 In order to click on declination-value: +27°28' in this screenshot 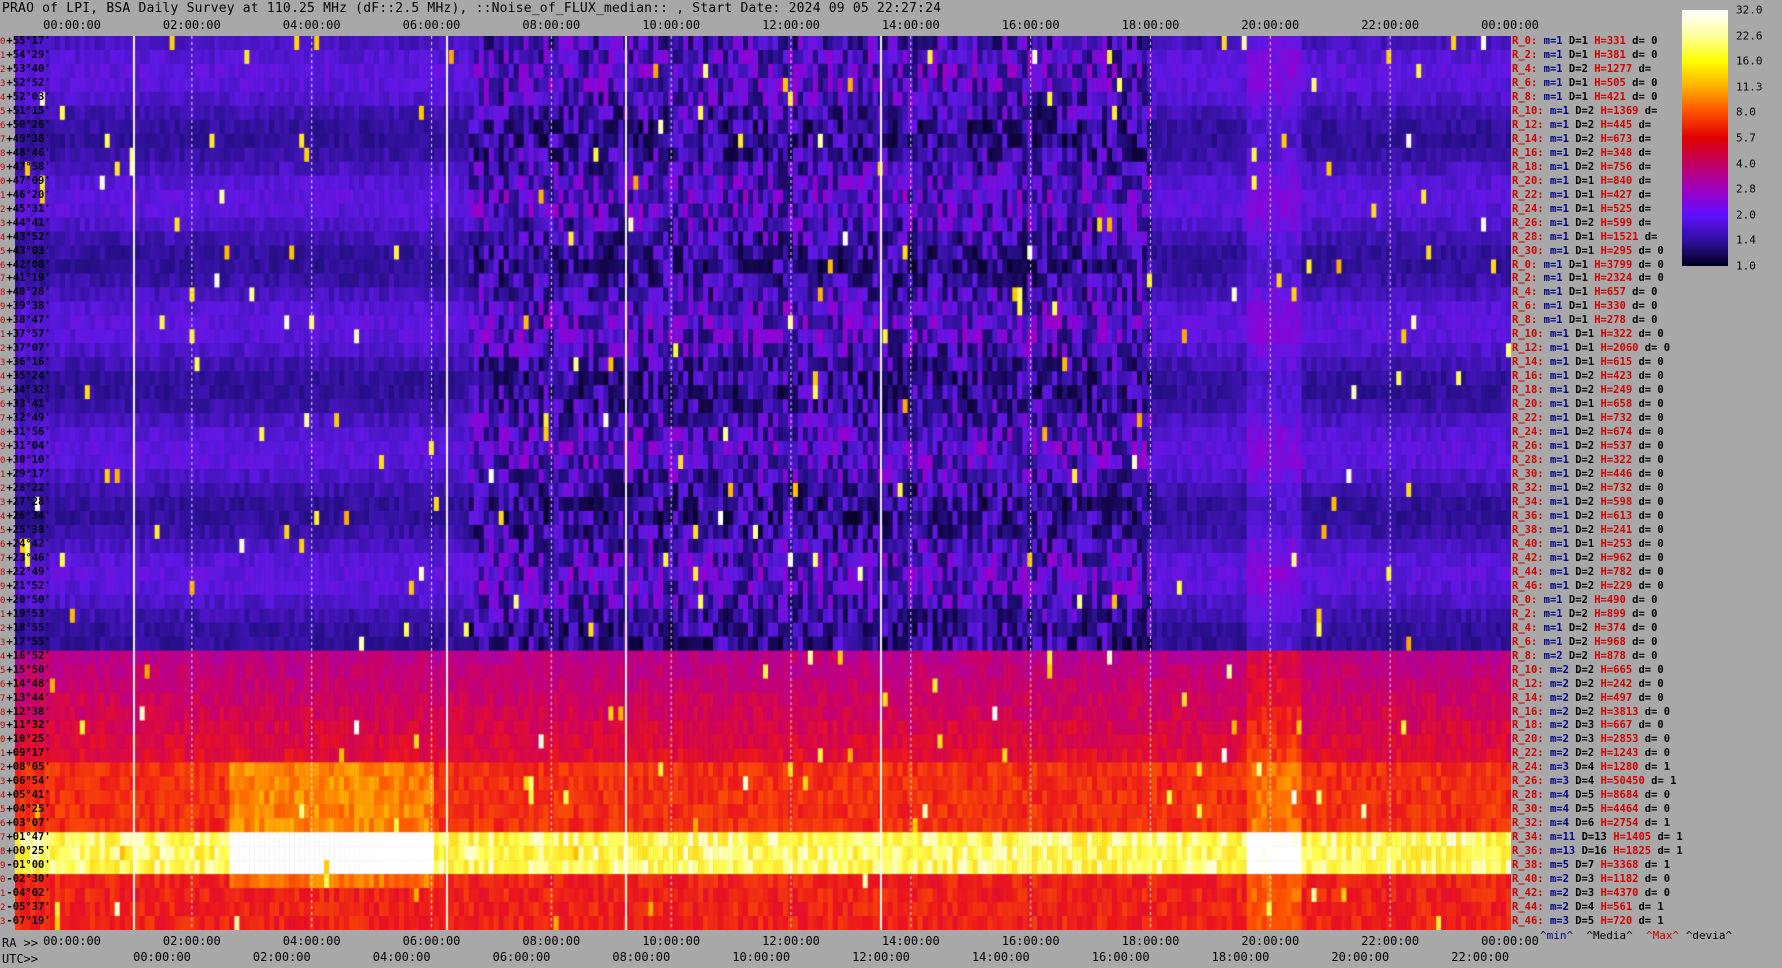, I will do `click(28, 501)`.